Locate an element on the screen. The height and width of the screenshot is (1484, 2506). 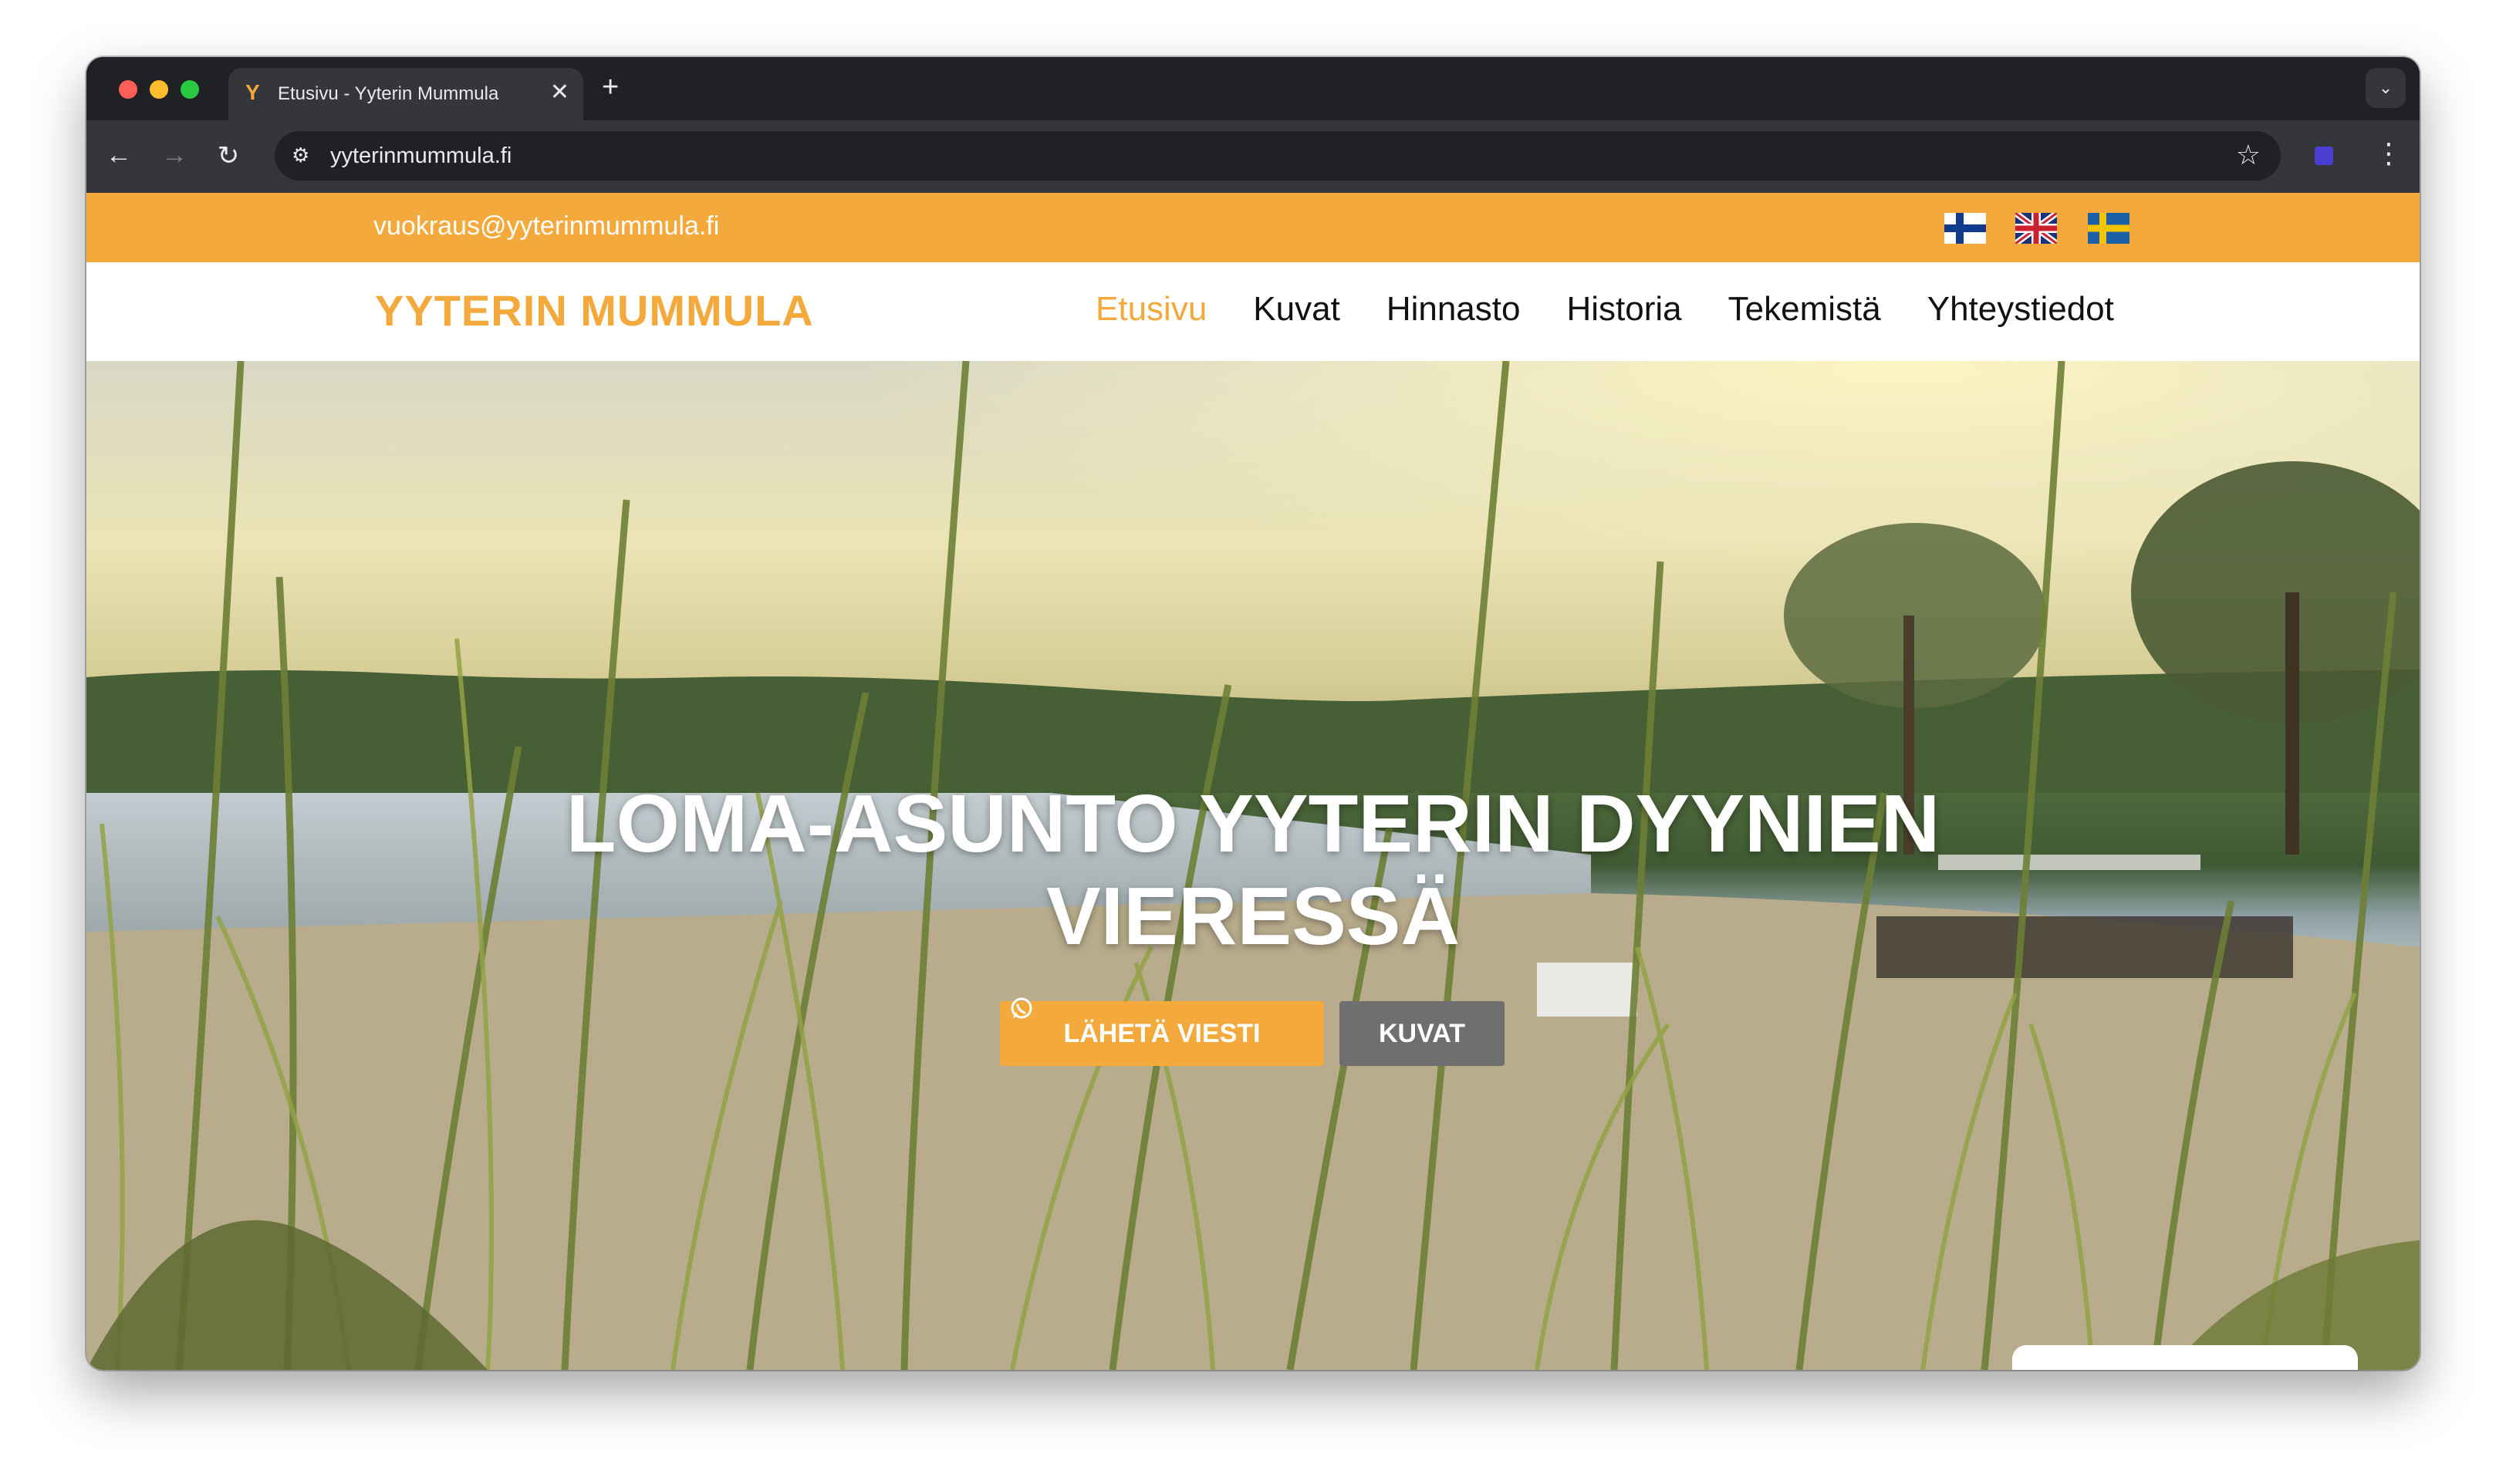
top-contact-bar: vuokraus@yyterinmummula.fi is located at coordinates (1253, 228).